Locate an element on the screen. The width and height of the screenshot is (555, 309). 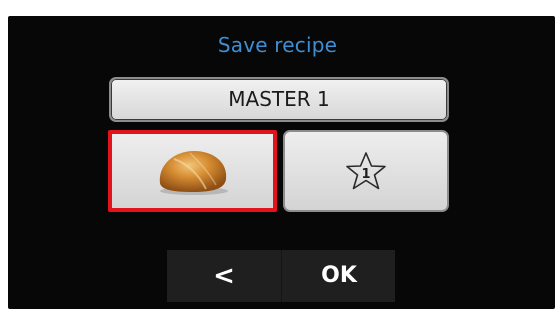
bread-roll-icon is located at coordinates (193, 173).